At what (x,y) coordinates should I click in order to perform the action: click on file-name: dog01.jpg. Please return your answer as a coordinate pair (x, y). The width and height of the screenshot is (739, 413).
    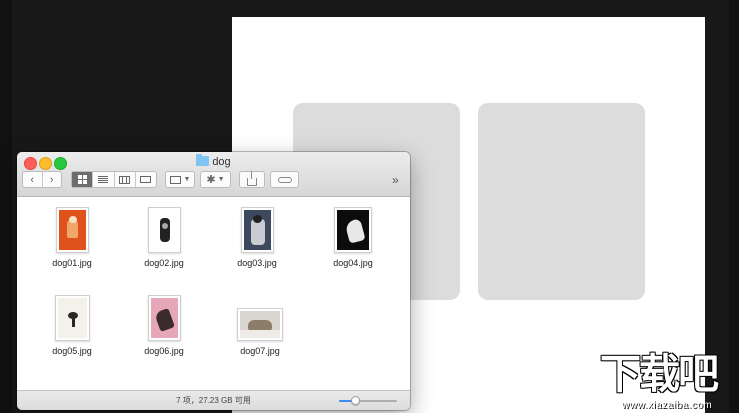
    Looking at the image, I should click on (72, 263).